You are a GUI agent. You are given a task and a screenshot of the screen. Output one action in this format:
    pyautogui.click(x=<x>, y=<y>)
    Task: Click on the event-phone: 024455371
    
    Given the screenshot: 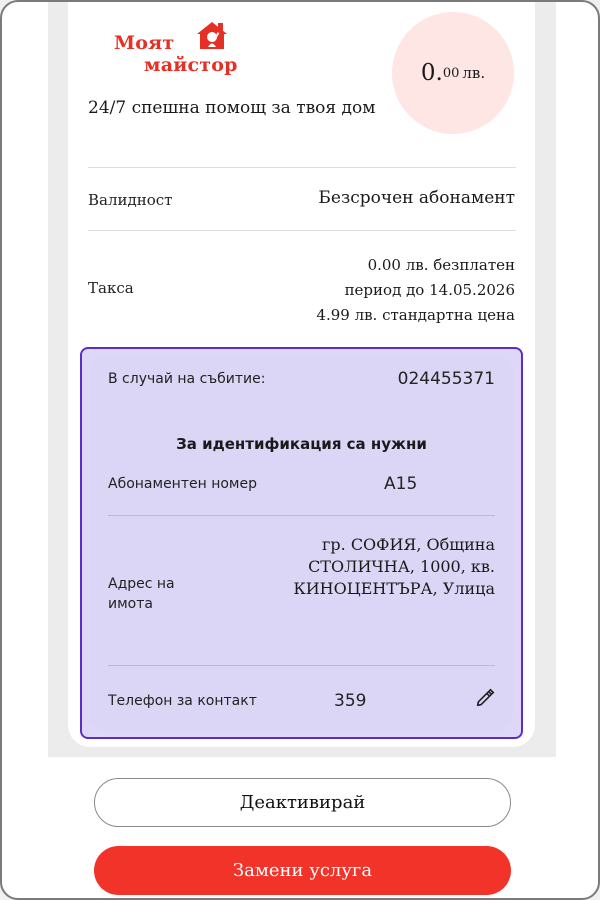 What is the action you would take?
    pyautogui.click(x=446, y=379)
    